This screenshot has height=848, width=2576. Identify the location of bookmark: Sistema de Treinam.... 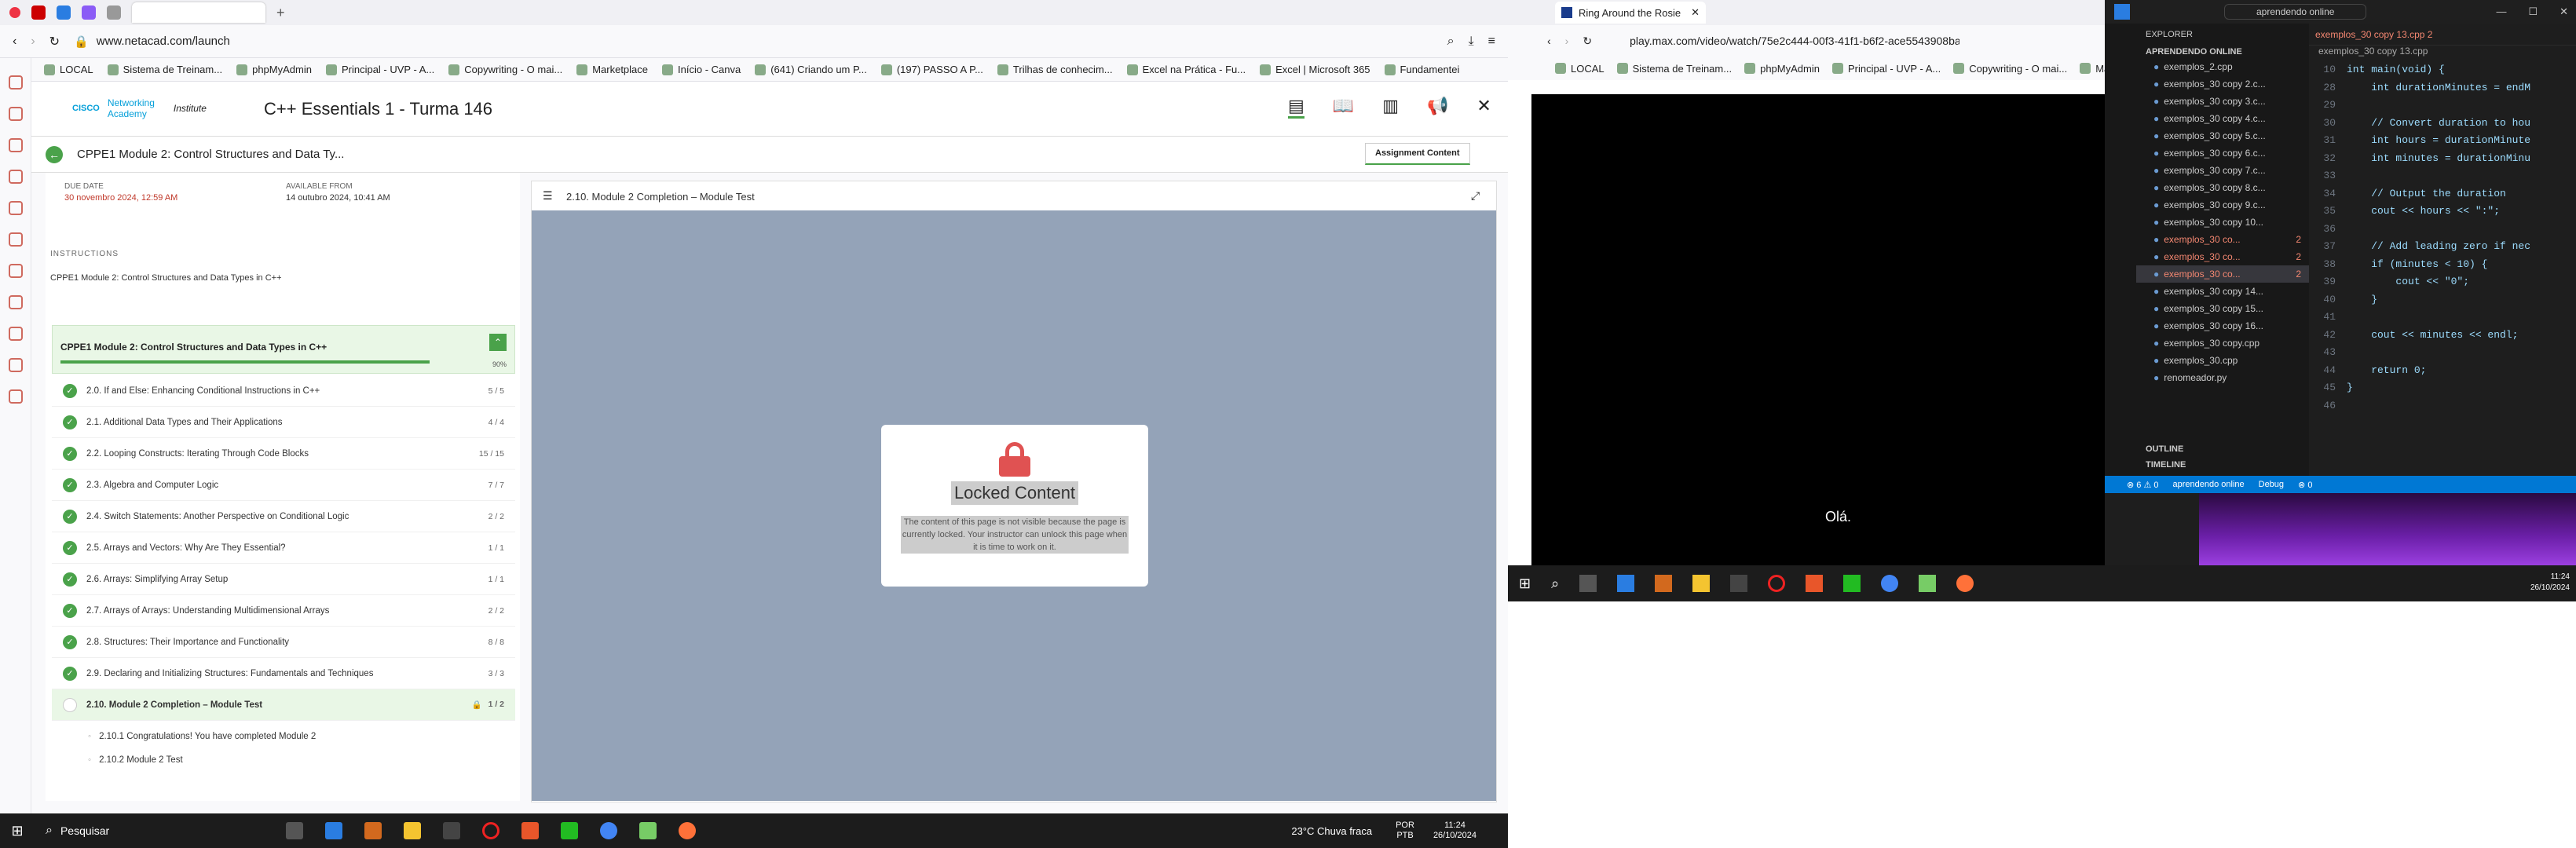
(1674, 69).